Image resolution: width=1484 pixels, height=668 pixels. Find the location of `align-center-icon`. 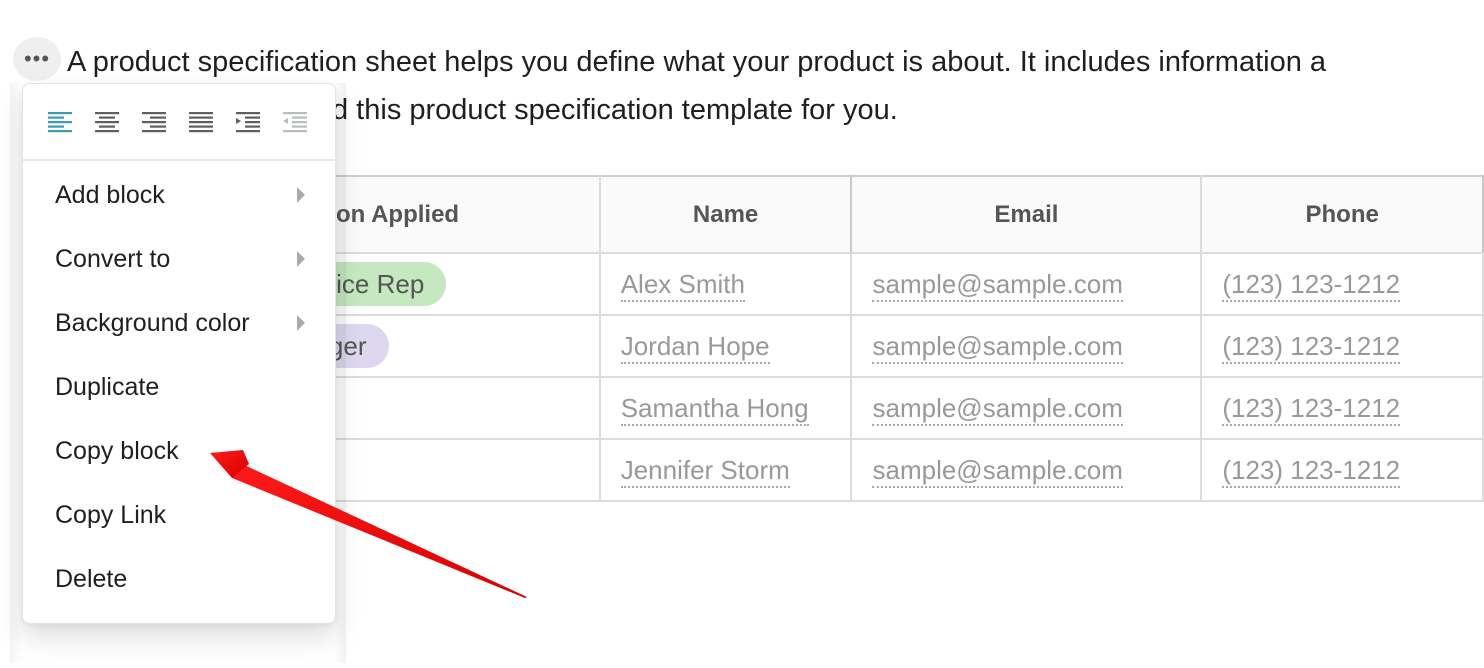

align-center-icon is located at coordinates (106, 121).